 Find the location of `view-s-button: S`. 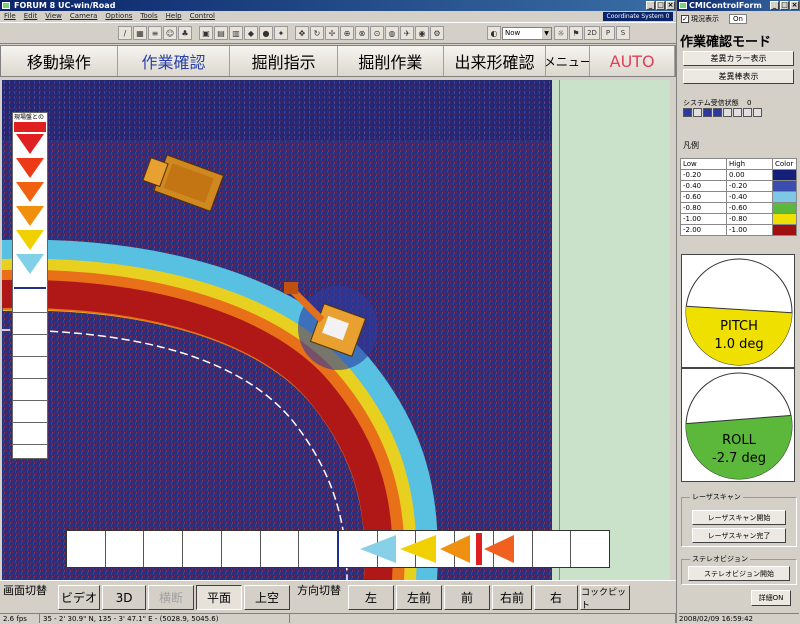

view-s-button: S is located at coordinates (623, 33).